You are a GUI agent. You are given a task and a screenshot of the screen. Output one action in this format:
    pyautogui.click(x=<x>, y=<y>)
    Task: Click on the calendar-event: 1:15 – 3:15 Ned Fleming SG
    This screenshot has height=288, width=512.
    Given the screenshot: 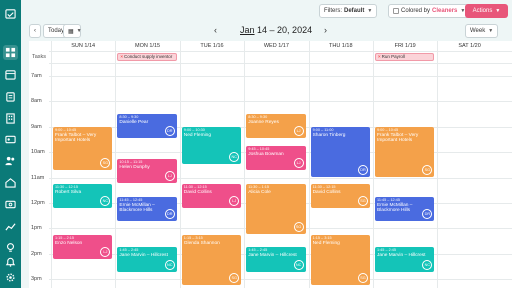 What is the action you would take?
    pyautogui.click(x=340, y=259)
    